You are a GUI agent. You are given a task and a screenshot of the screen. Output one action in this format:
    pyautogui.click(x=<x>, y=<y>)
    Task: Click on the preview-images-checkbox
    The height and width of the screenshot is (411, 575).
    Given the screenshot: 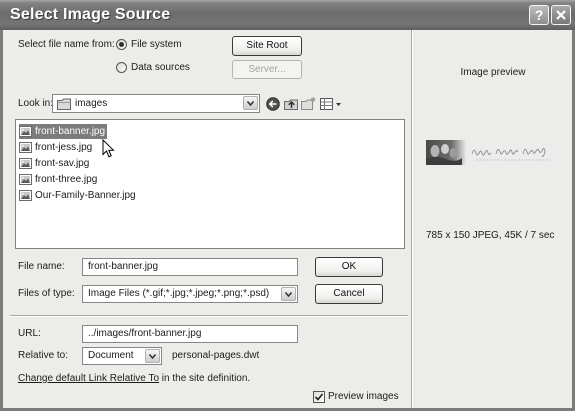 What is the action you would take?
    pyautogui.click(x=319, y=397)
    